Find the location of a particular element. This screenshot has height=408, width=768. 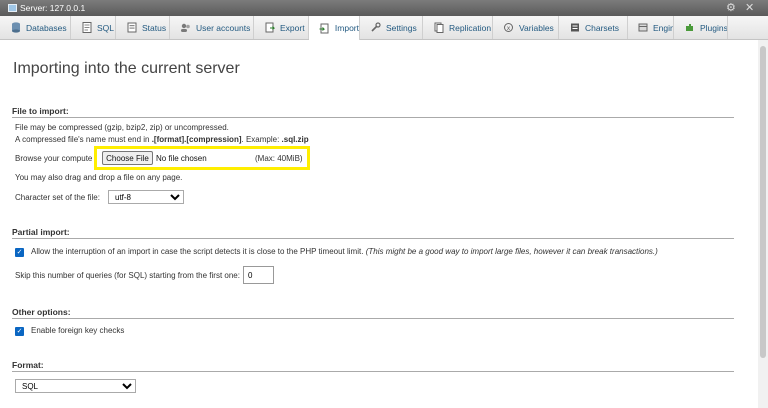

charset-select: utf-8 is located at coordinates (146, 197).